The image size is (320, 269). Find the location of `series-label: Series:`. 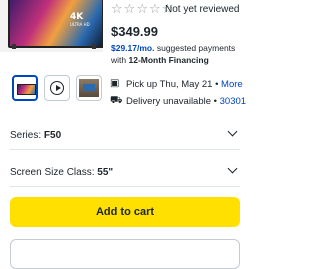

series-label: Series: is located at coordinates (27, 135).